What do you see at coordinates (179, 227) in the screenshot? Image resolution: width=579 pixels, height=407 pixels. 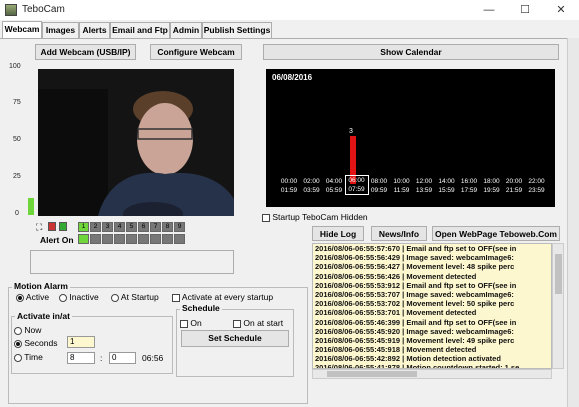 I see `camera-9-button: 9` at bounding box center [179, 227].